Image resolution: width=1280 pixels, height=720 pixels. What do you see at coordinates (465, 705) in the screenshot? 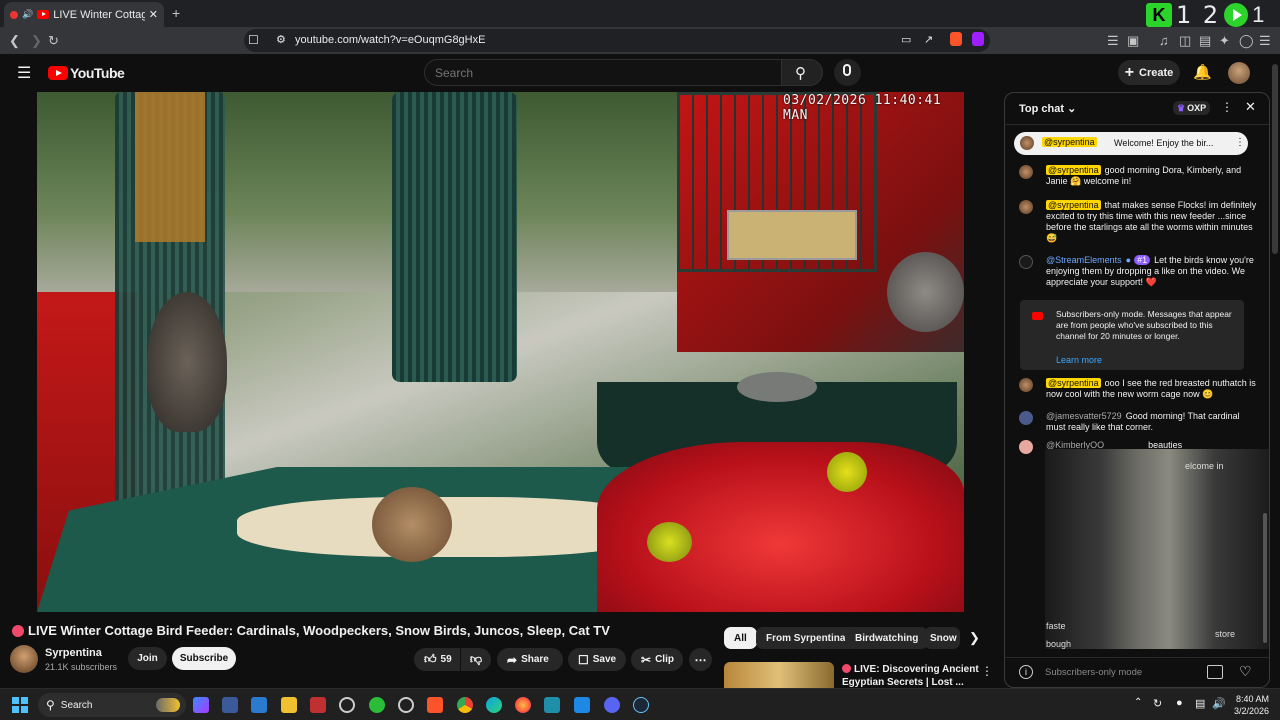
I see `chrome-icon` at bounding box center [465, 705].